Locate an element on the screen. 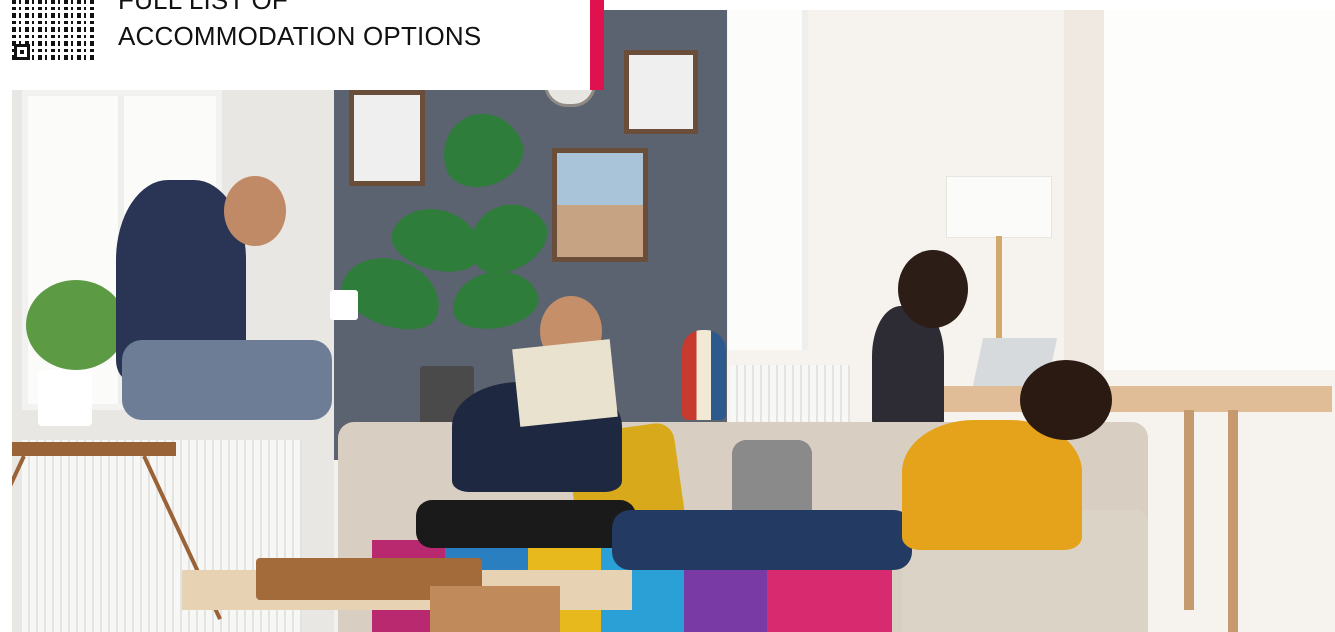 The image size is (1335, 632). header-card: FULL LIST OF ACCOMMODATION OPTIONS is located at coordinates (300, 45).